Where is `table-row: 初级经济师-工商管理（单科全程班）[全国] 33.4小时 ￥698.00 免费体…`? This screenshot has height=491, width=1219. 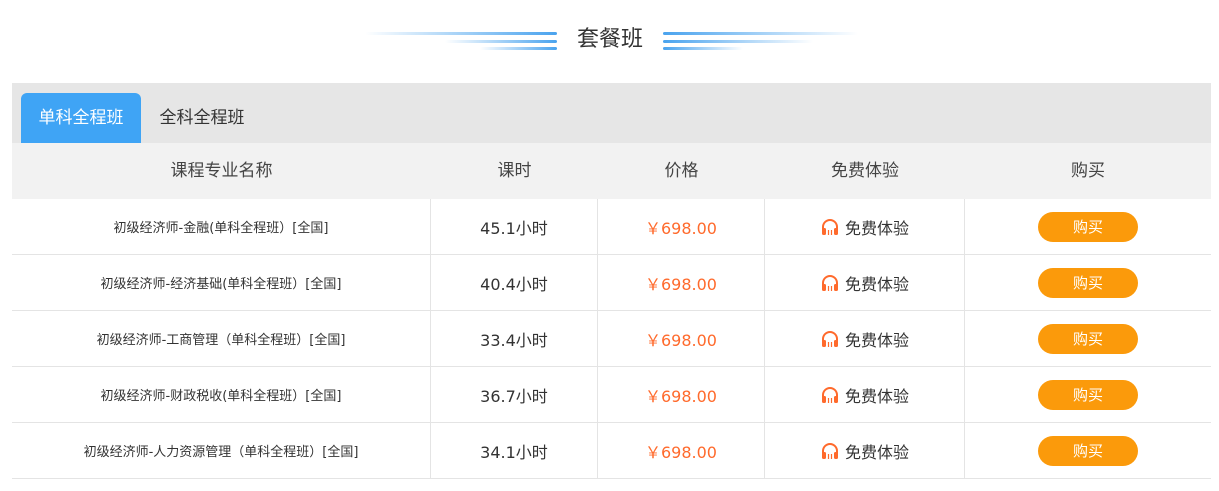 table-row: 初级经济师-工商管理（单科全程班）[全国] 33.4小时 ￥698.00 免费体… is located at coordinates (611, 339).